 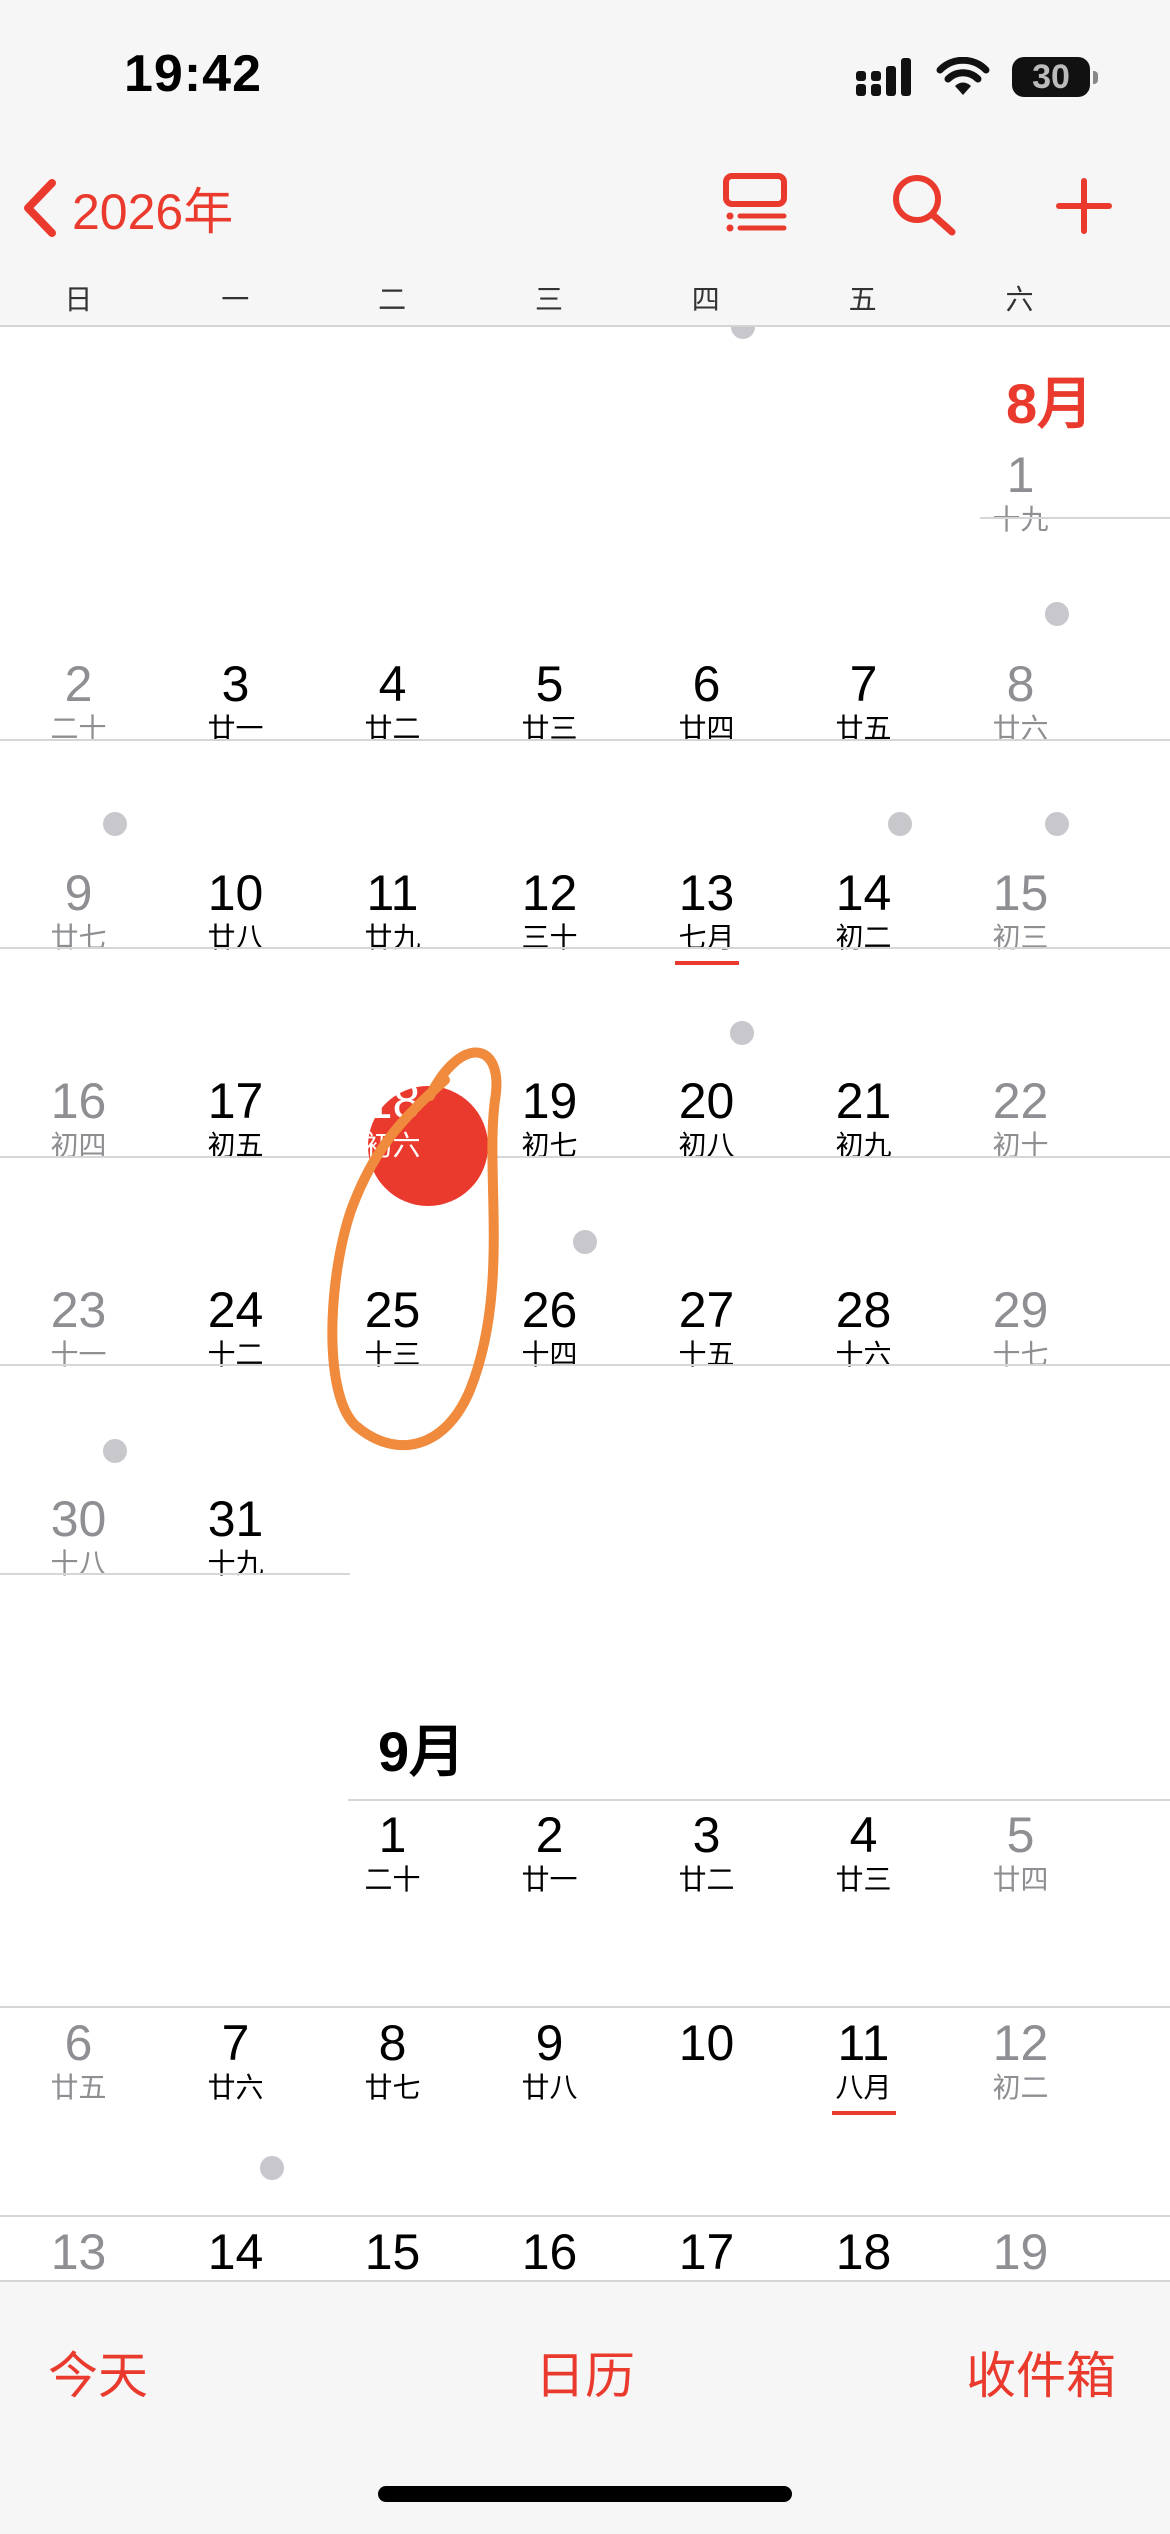 What do you see at coordinates (235, 702) in the screenshot?
I see `calendar-day: 3 廿一` at bounding box center [235, 702].